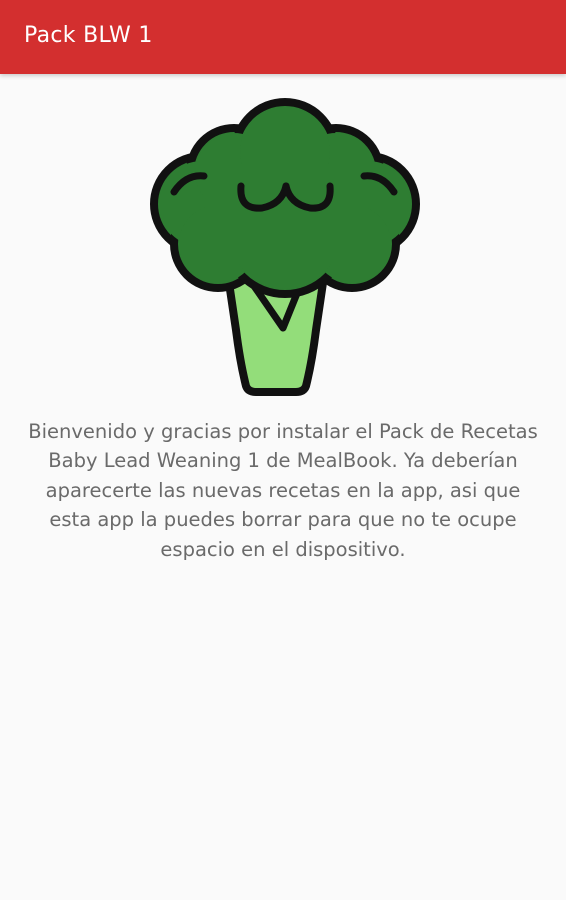  Describe the element at coordinates (283, 37) in the screenshot. I see `app-bar: Pack BLW 1` at that location.